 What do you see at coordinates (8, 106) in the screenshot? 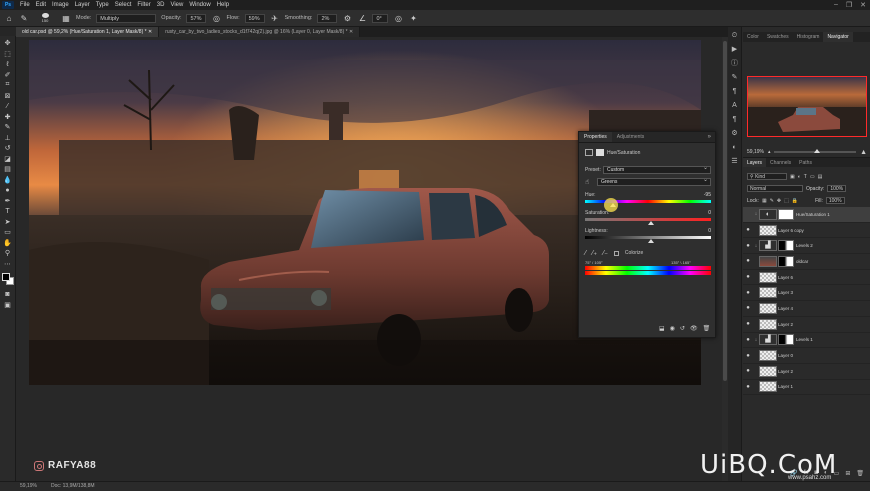
I see `eyedropper-tool-icon: ⁄` at bounding box center [8, 106].